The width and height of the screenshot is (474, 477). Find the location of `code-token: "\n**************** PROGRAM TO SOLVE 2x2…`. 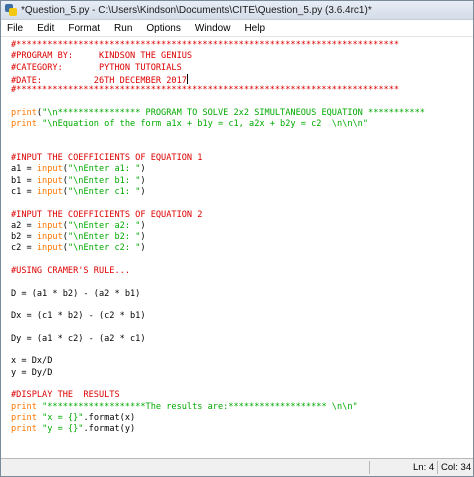

code-token: "\n**************** PROGRAM TO SOLVE 2x2… is located at coordinates (233, 112).